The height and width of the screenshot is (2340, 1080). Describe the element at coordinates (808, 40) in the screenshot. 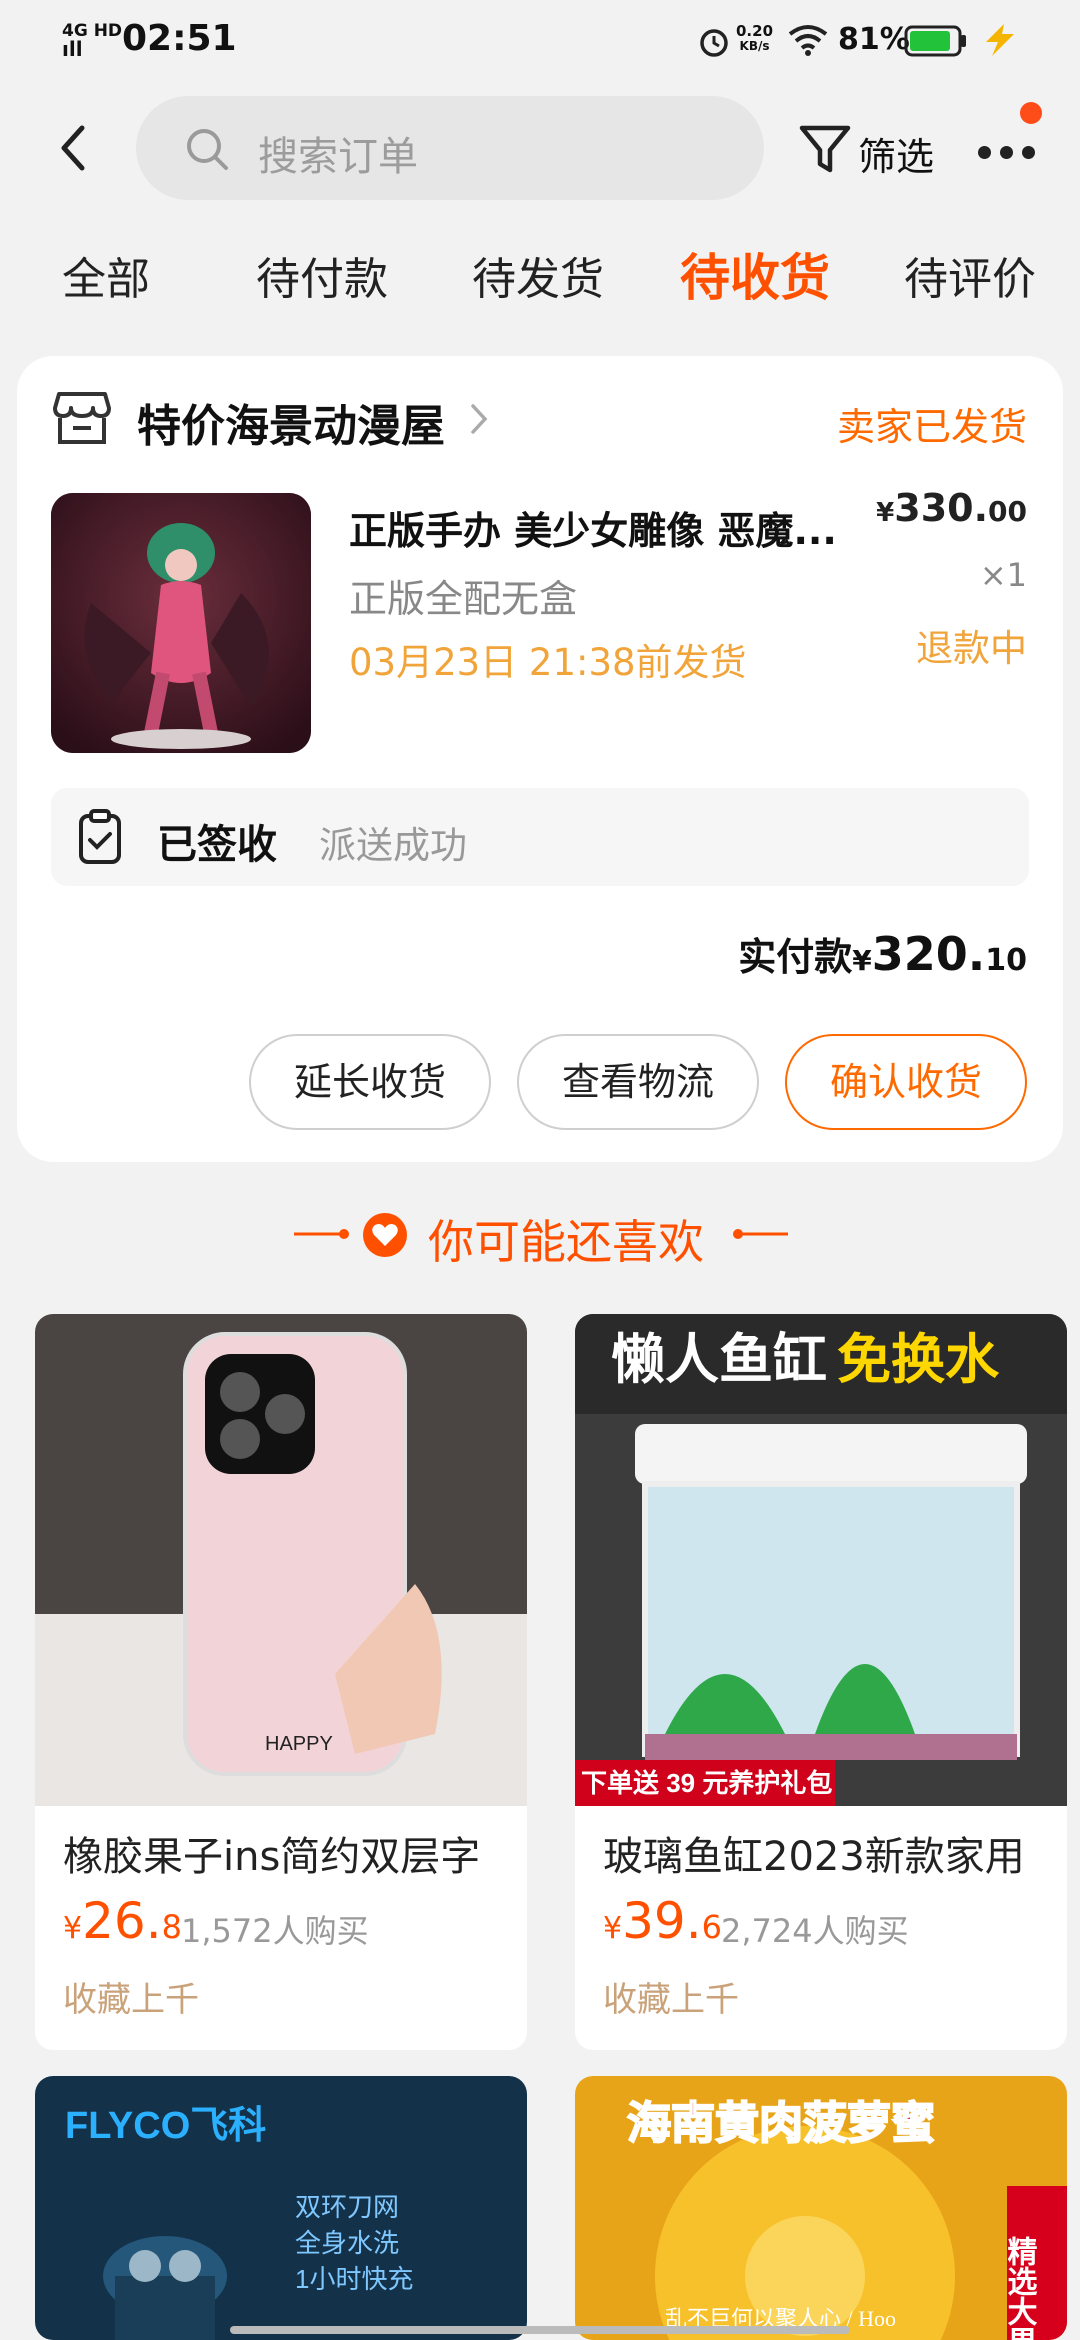

I see `wifi-icon` at that location.